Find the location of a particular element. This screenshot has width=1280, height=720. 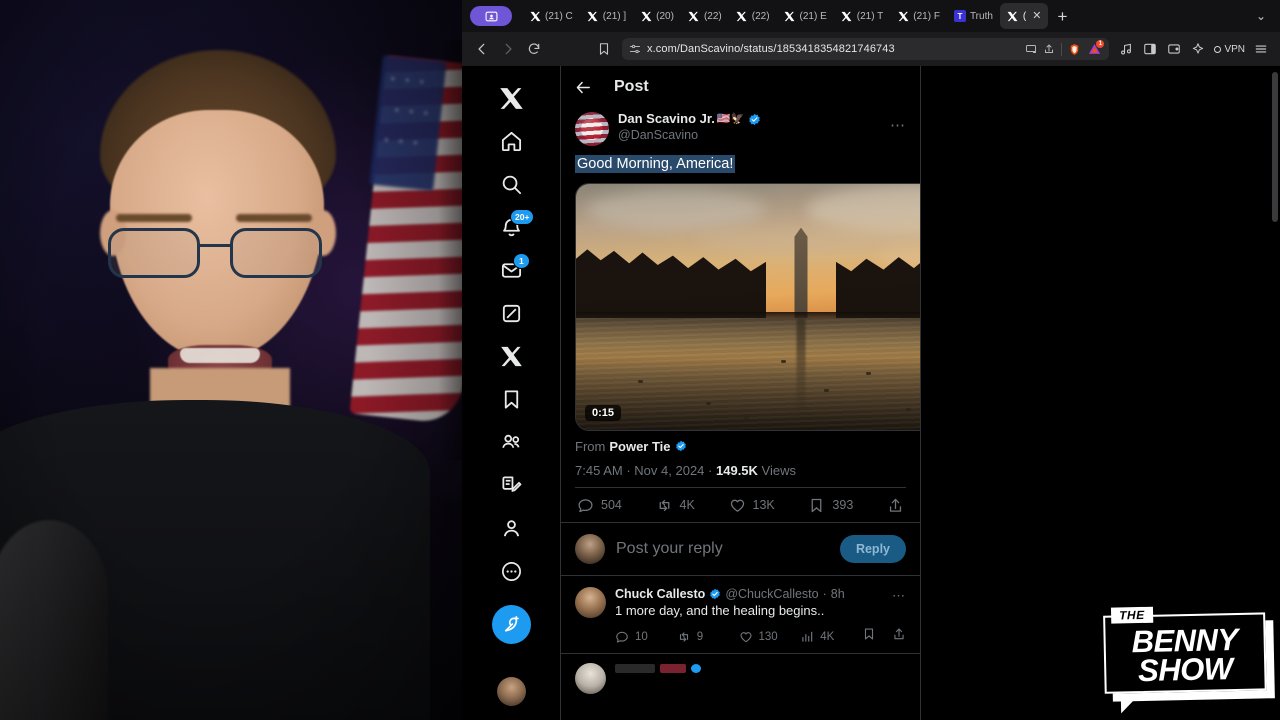

post-text: Good Morning, America! is located at coordinates (740, 165).